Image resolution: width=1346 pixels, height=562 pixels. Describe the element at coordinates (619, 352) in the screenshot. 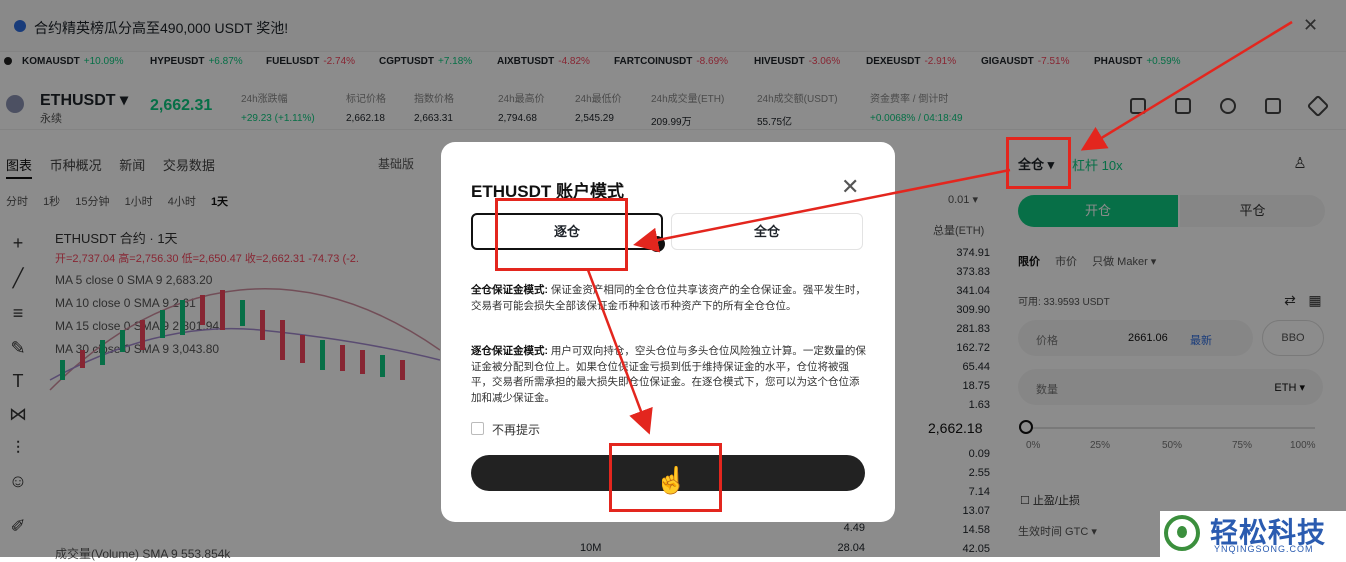

I see `arrow-to-confirm` at that location.